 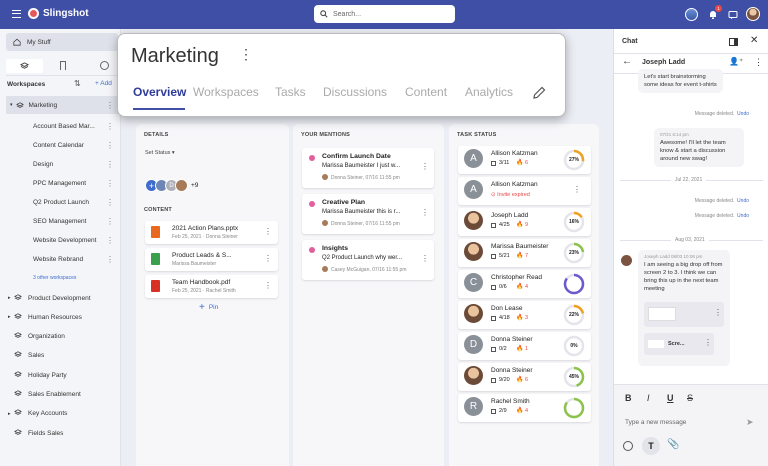 What do you see at coordinates (679, 344) in the screenshot?
I see `attachment-file: Scre... ⋮` at bounding box center [679, 344].